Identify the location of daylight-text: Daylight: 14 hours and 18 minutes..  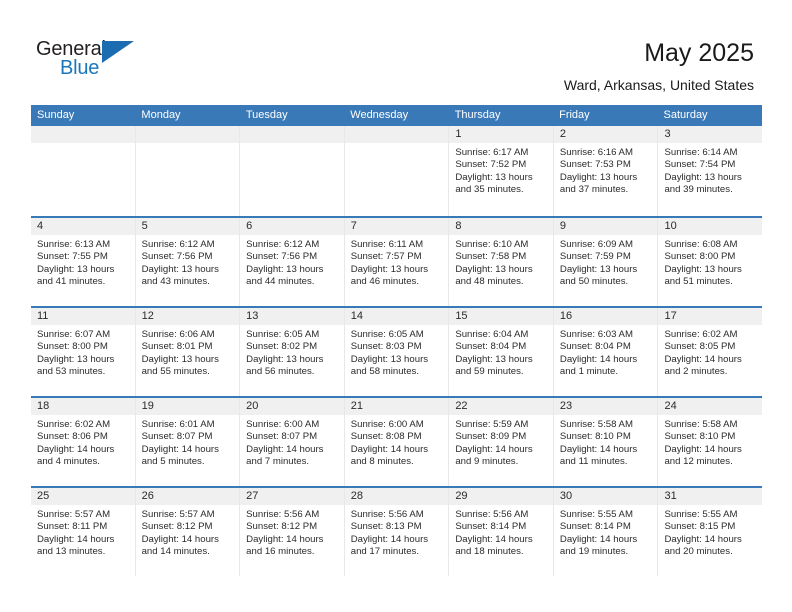
(494, 545).